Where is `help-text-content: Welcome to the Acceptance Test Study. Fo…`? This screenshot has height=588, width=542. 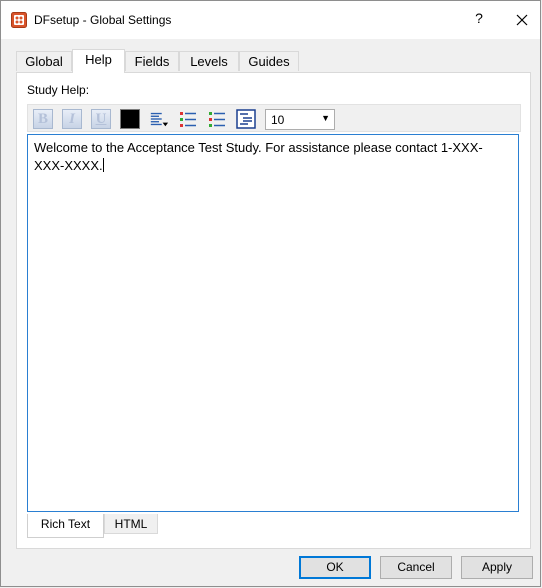
help-text-content: Welcome to the Acceptance Test Study. Fo… is located at coordinates (258, 156).